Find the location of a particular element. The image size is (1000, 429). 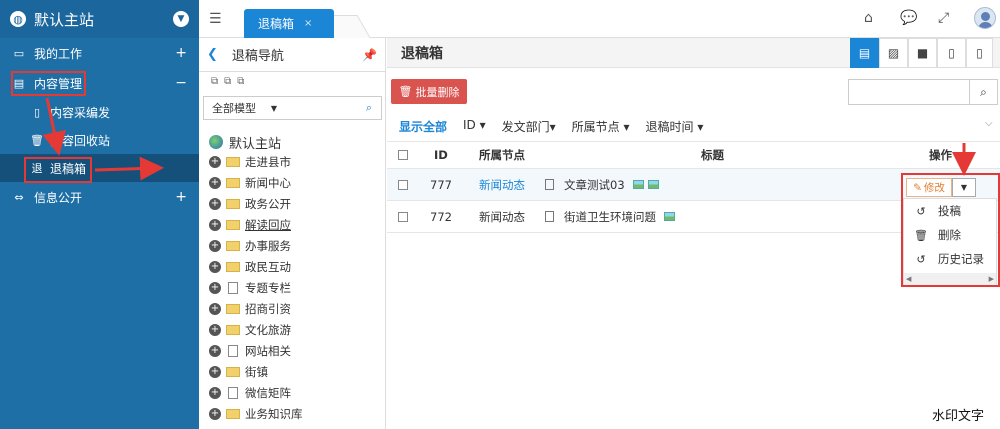

filter-node: 所属节点 ▾ is located at coordinates (601, 126).